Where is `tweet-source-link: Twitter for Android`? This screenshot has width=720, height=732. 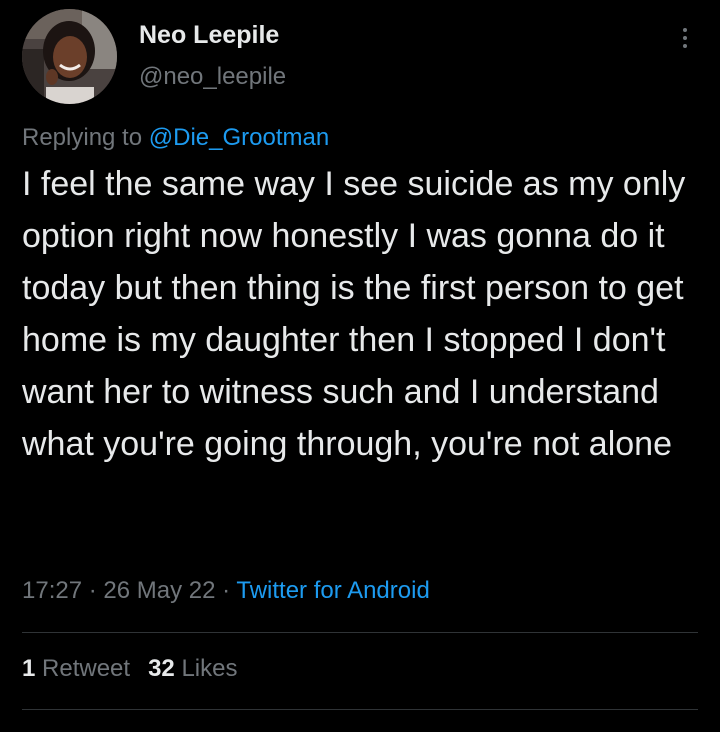
tweet-source-link: Twitter for Android is located at coordinates (332, 590).